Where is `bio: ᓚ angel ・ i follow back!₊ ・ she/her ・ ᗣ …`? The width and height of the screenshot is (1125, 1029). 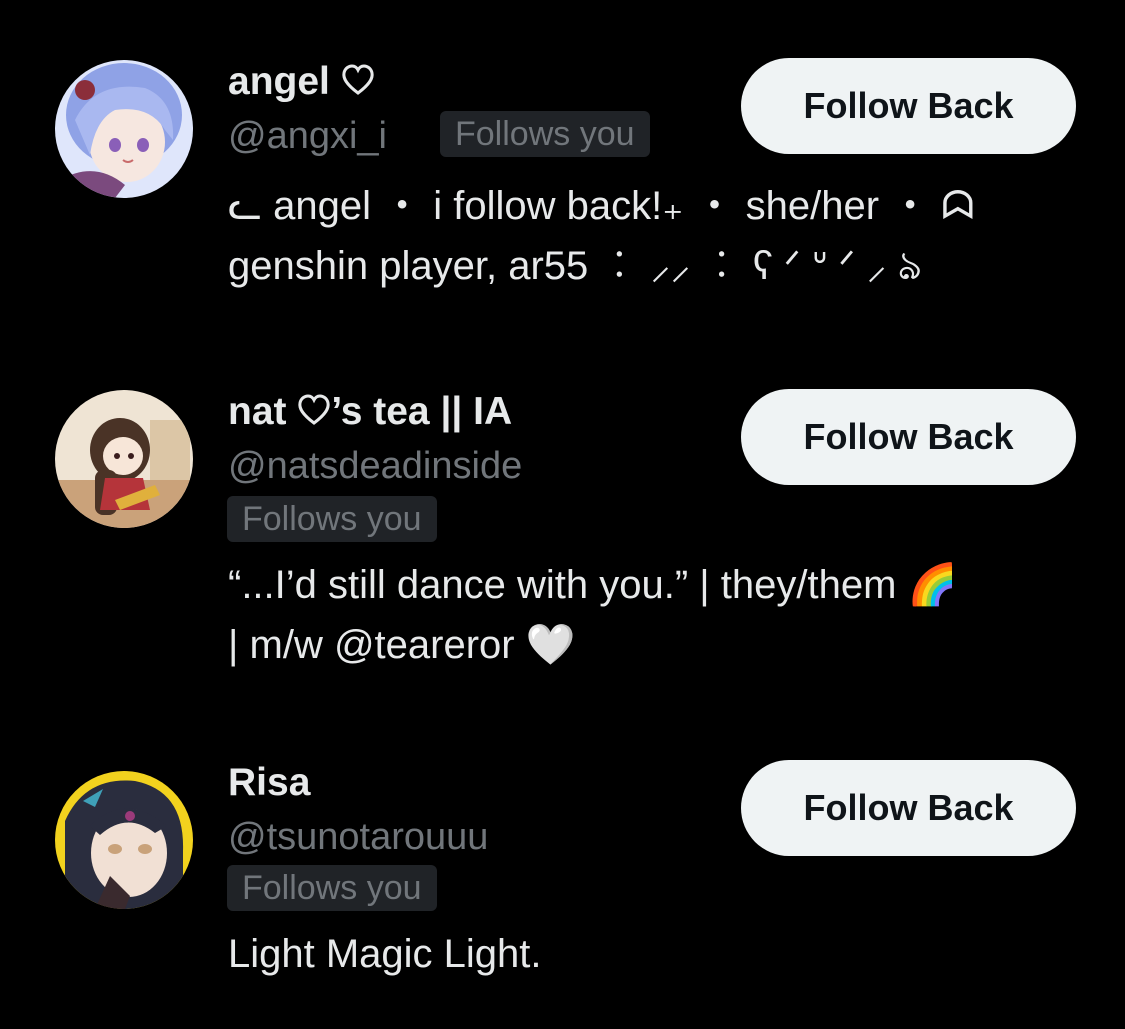
bio: ᓚ angel ・ i follow back!₊ ・ she/her ・ ᗣ … is located at coordinates (658, 236).